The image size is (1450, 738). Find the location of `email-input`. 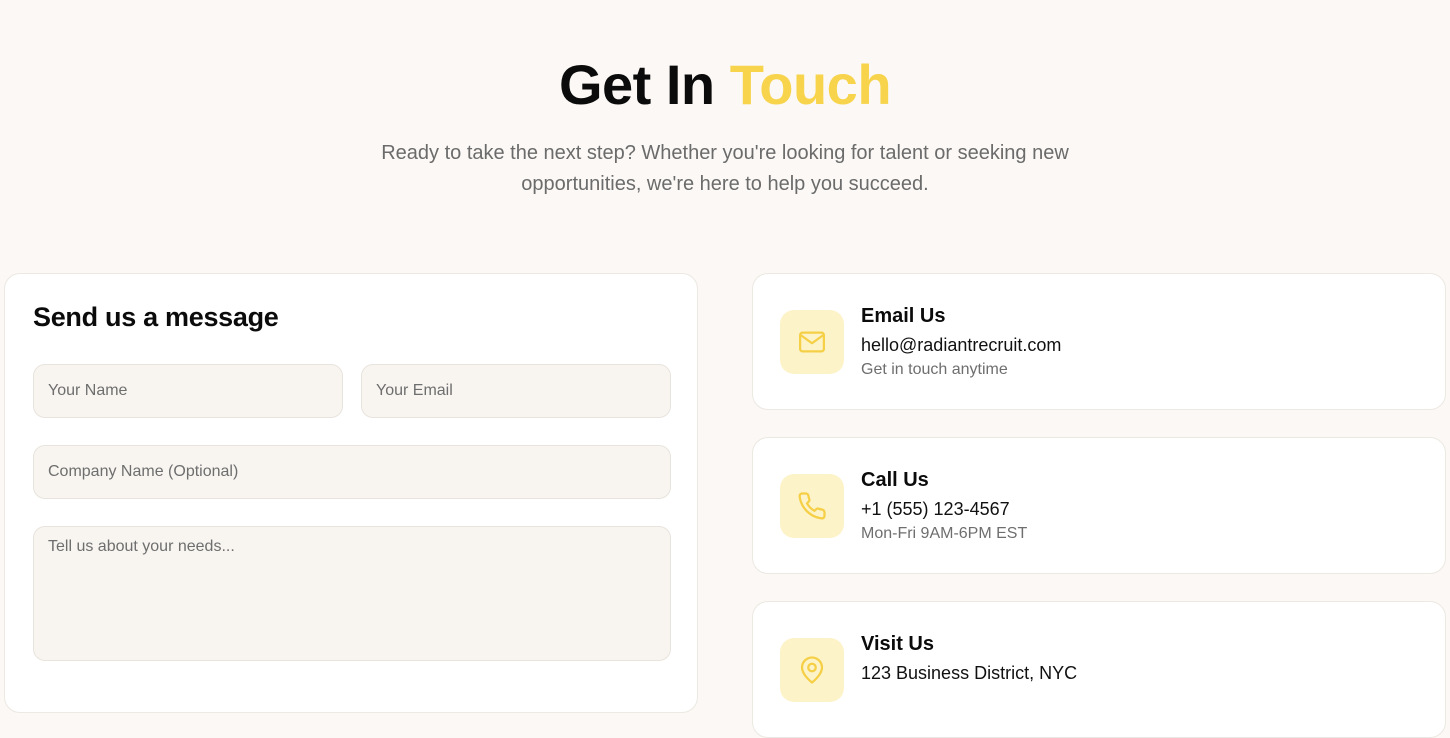

email-input is located at coordinates (516, 391).